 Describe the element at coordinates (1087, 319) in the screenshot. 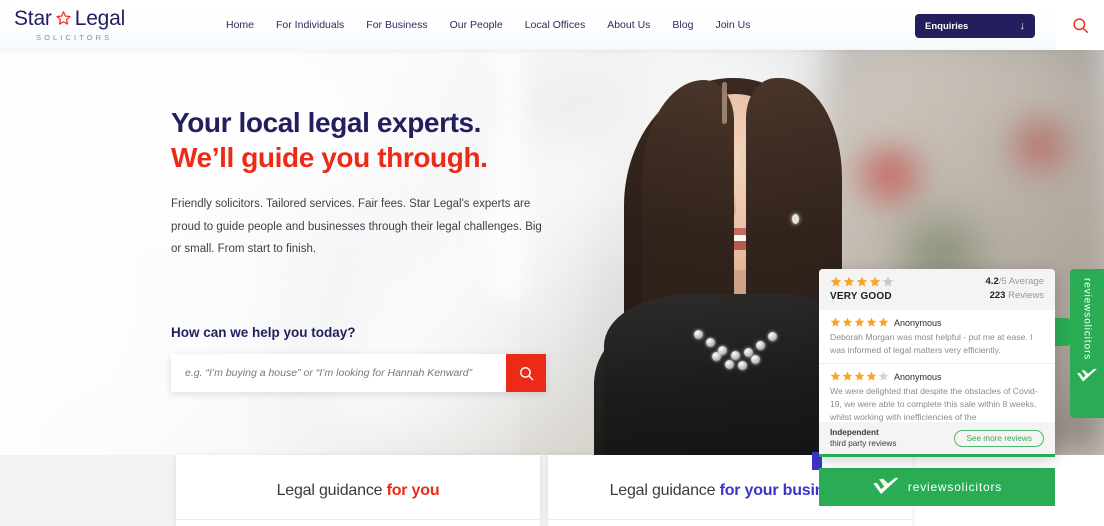

I see `reviewsolicitors-side-tab-label: reviewsolicitors` at that location.